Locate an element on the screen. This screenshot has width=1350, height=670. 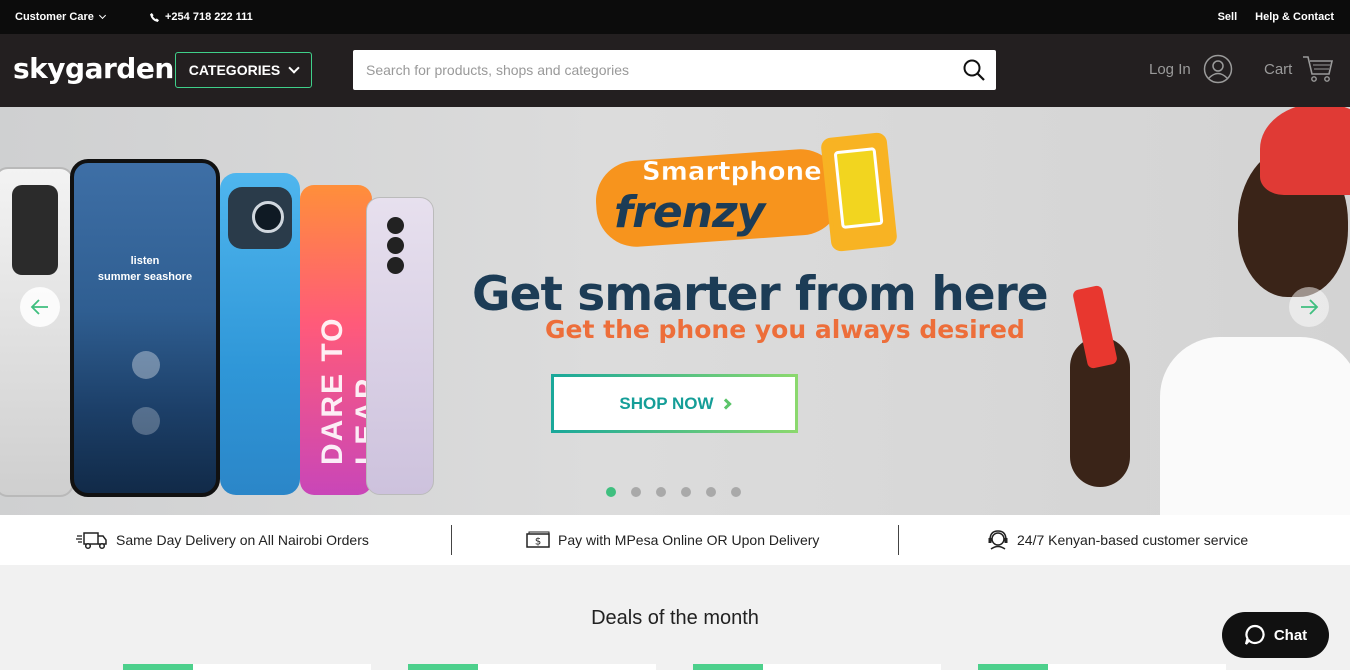
arrow-right-icon is located at coordinates (1310, 307).